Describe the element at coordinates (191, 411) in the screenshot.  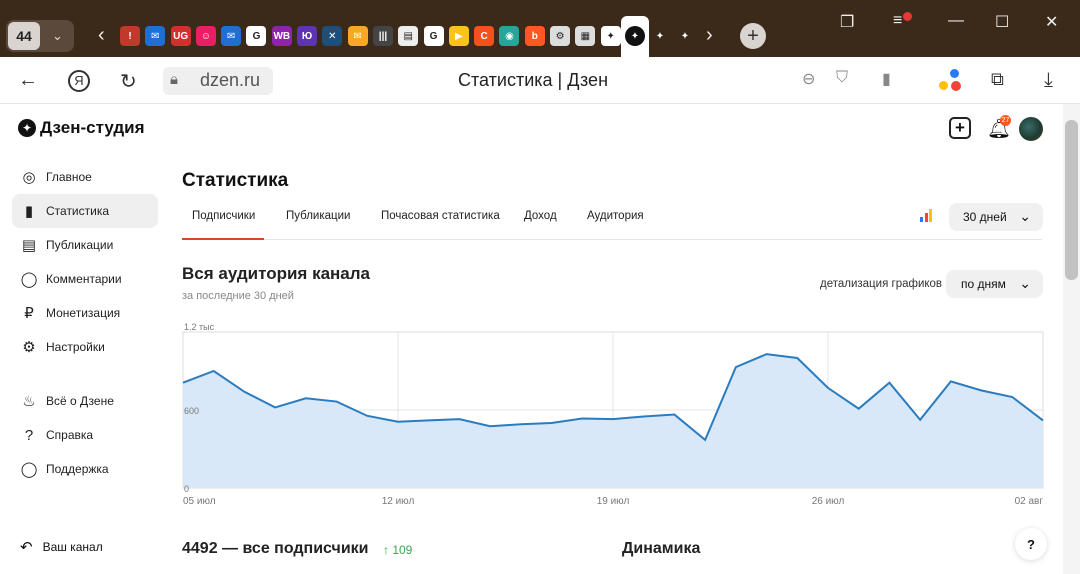
I see `y-tick-label: 600` at that location.